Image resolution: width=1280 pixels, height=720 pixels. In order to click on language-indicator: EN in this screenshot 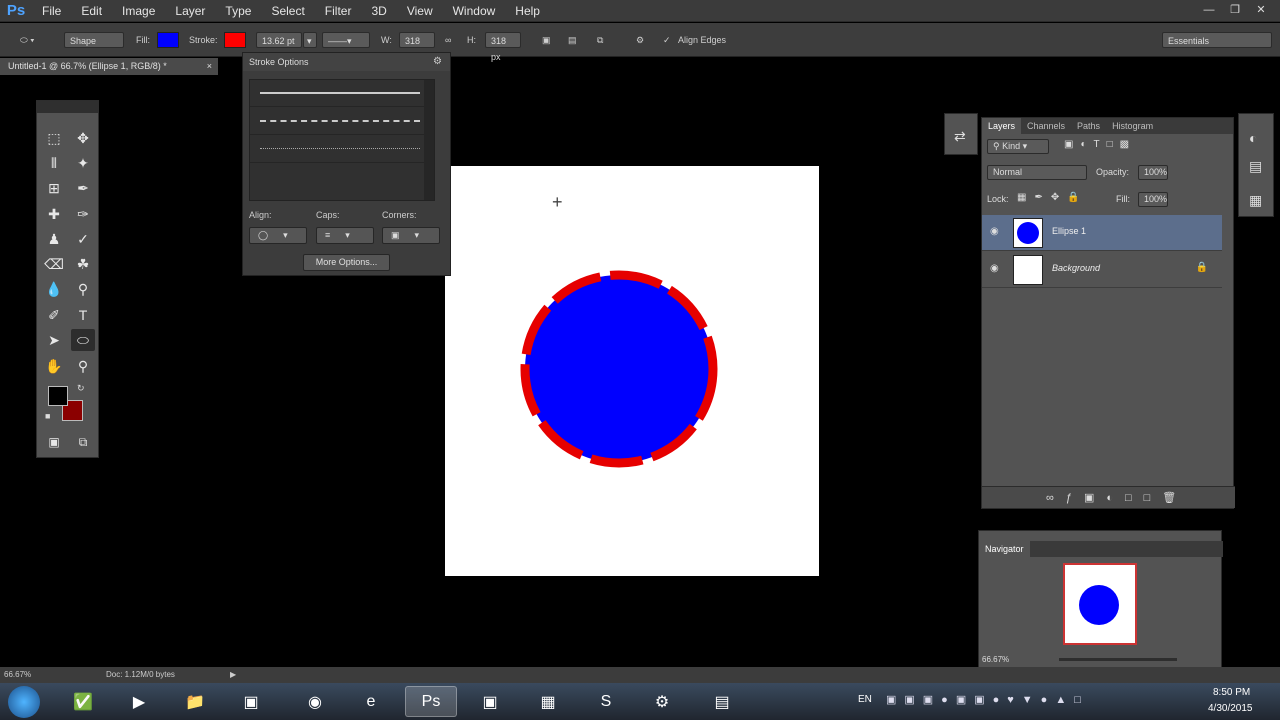, I will do `click(865, 699)`.